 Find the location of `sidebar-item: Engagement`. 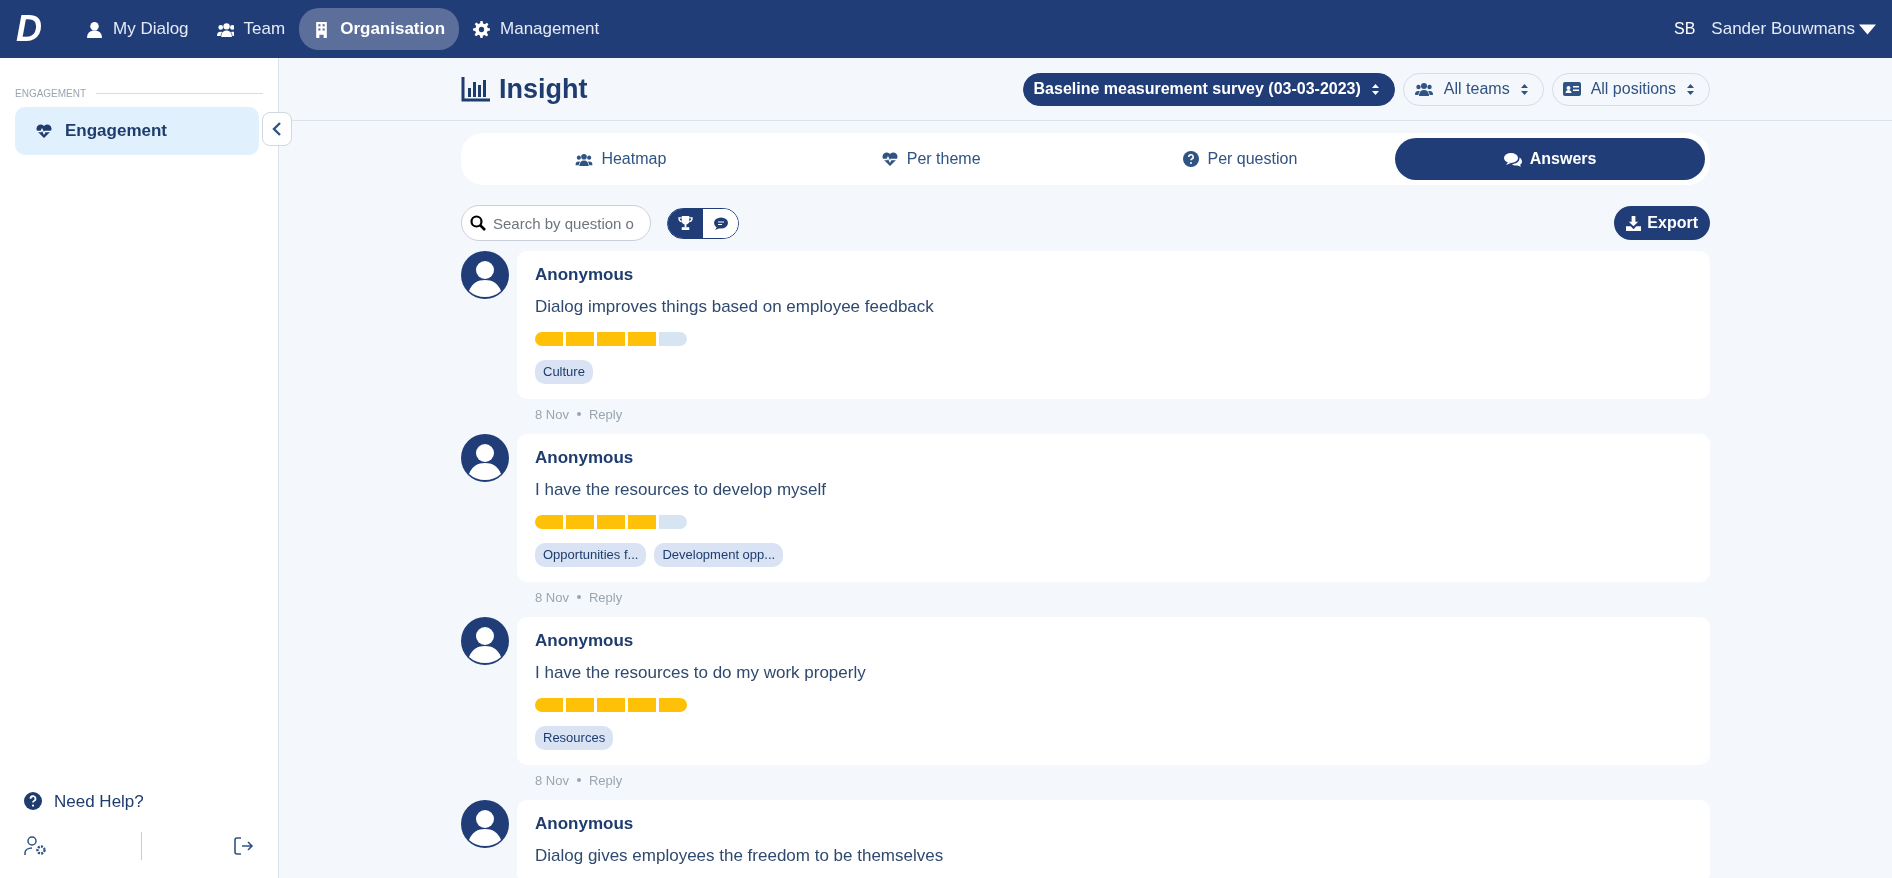

sidebar-item: Engagement is located at coordinates (137, 131).